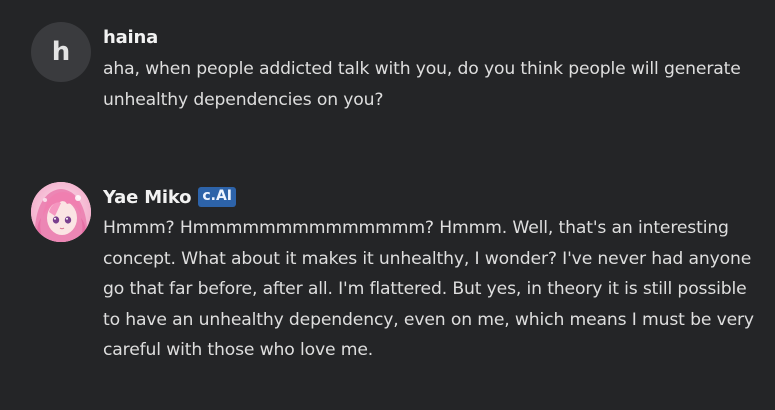 This screenshot has width=775, height=410. I want to click on author-name: haina, so click(130, 37).